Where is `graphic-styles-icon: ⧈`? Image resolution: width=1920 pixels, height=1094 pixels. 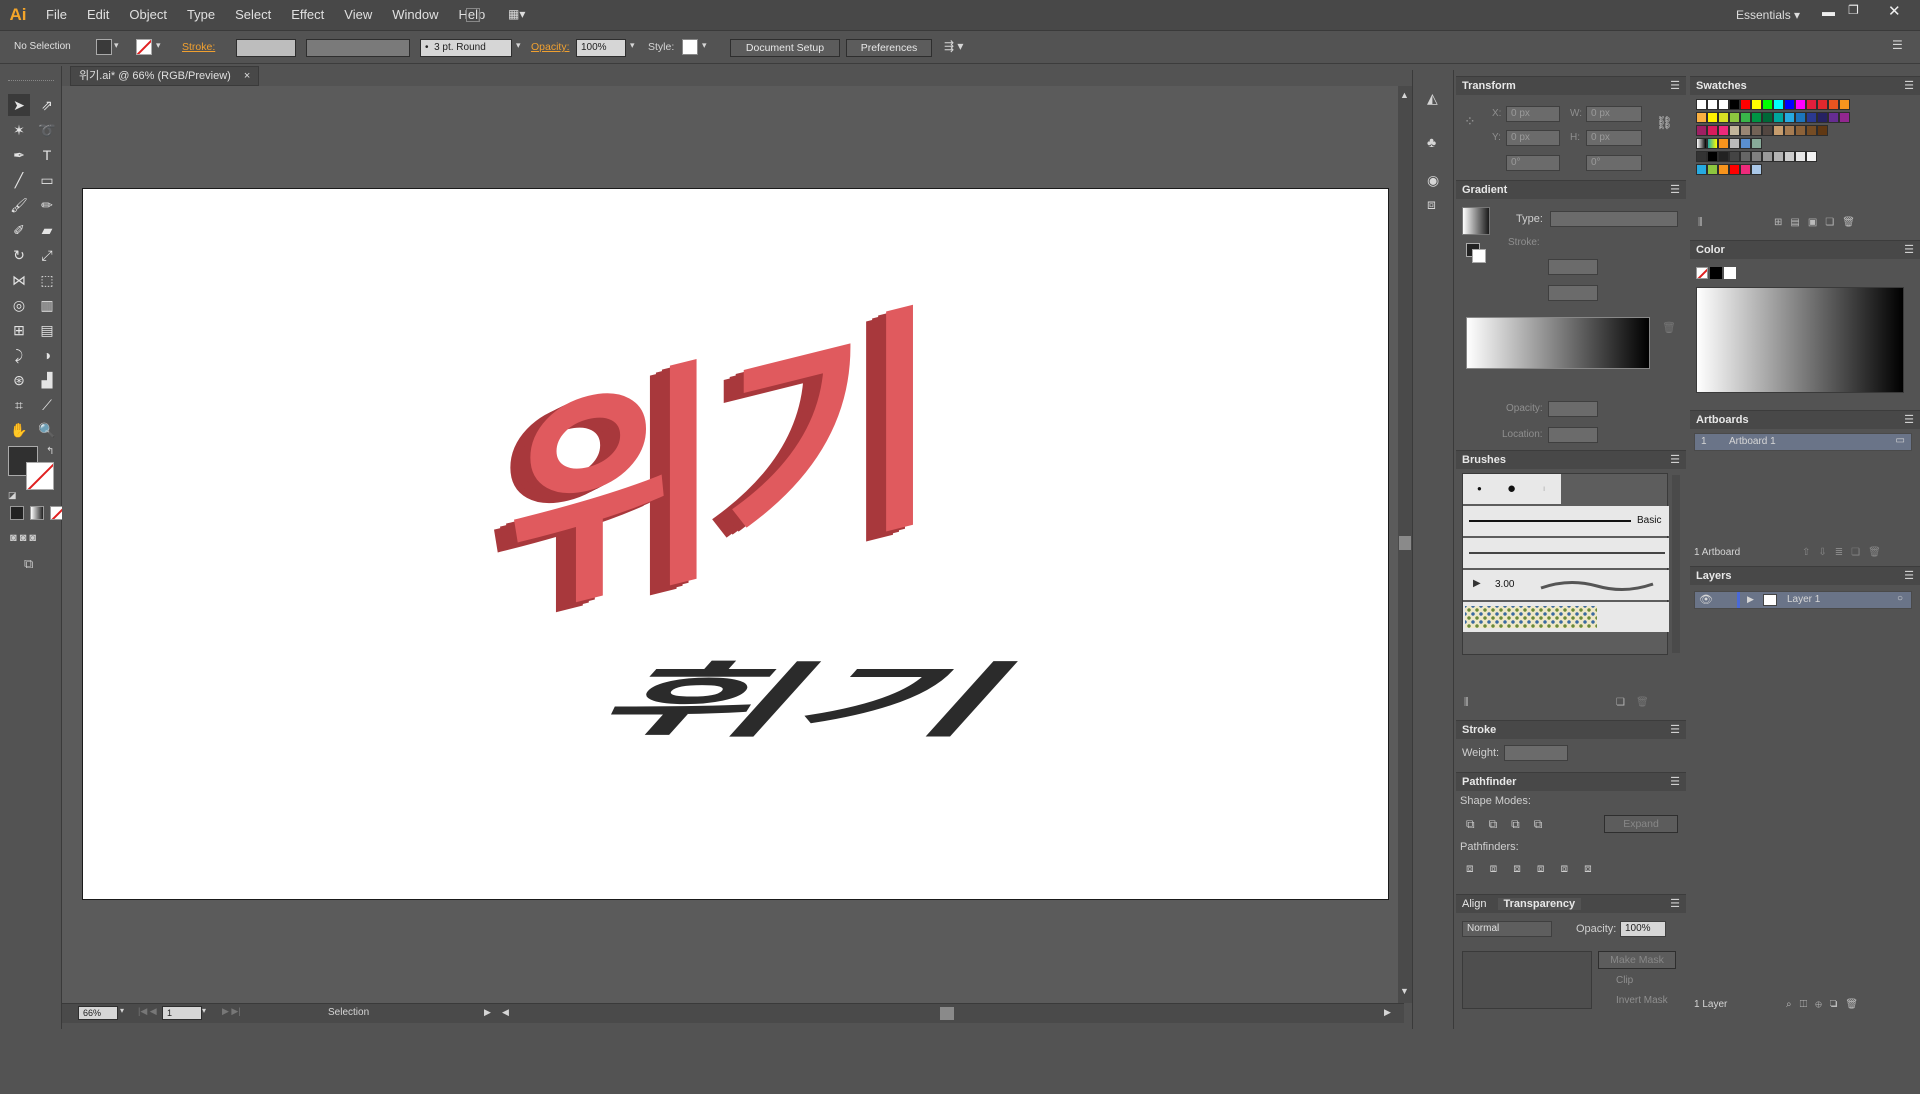
graphic-styles-icon: ⧈ is located at coordinates (1431, 204).